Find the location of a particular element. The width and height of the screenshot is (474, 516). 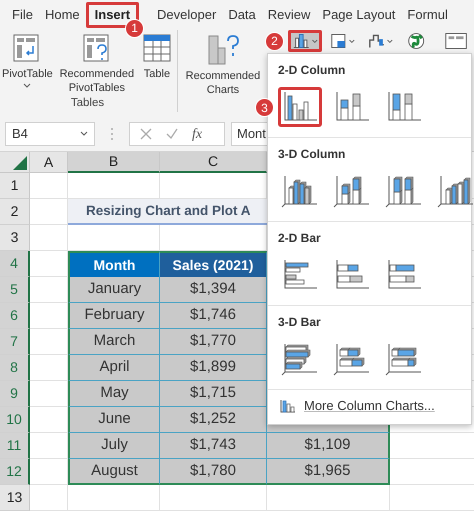

column-header: B is located at coordinates (114, 162).